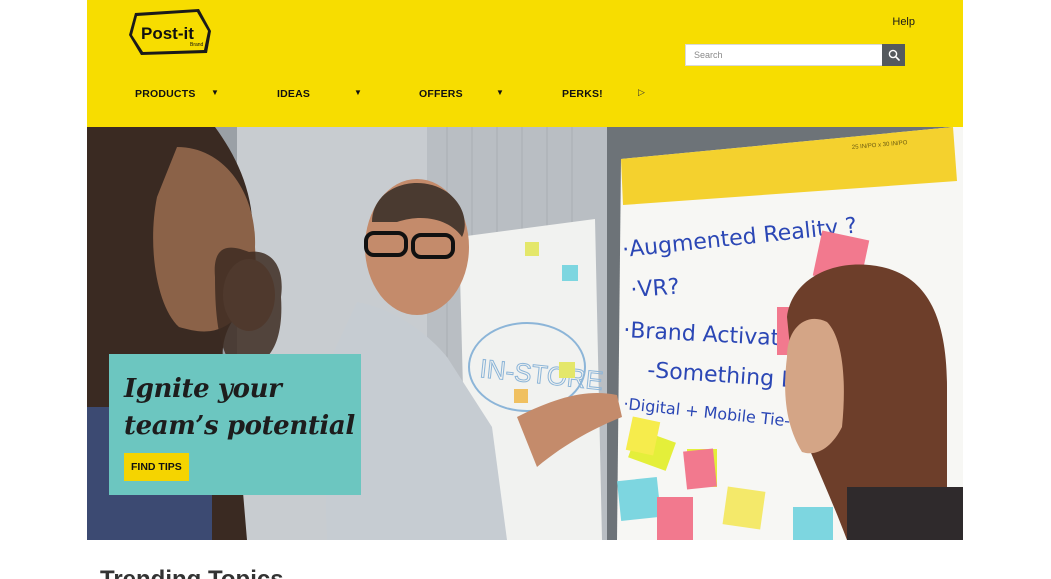 This screenshot has height=579, width=1051. I want to click on nav-item-offers: OFFERS, so click(441, 94).